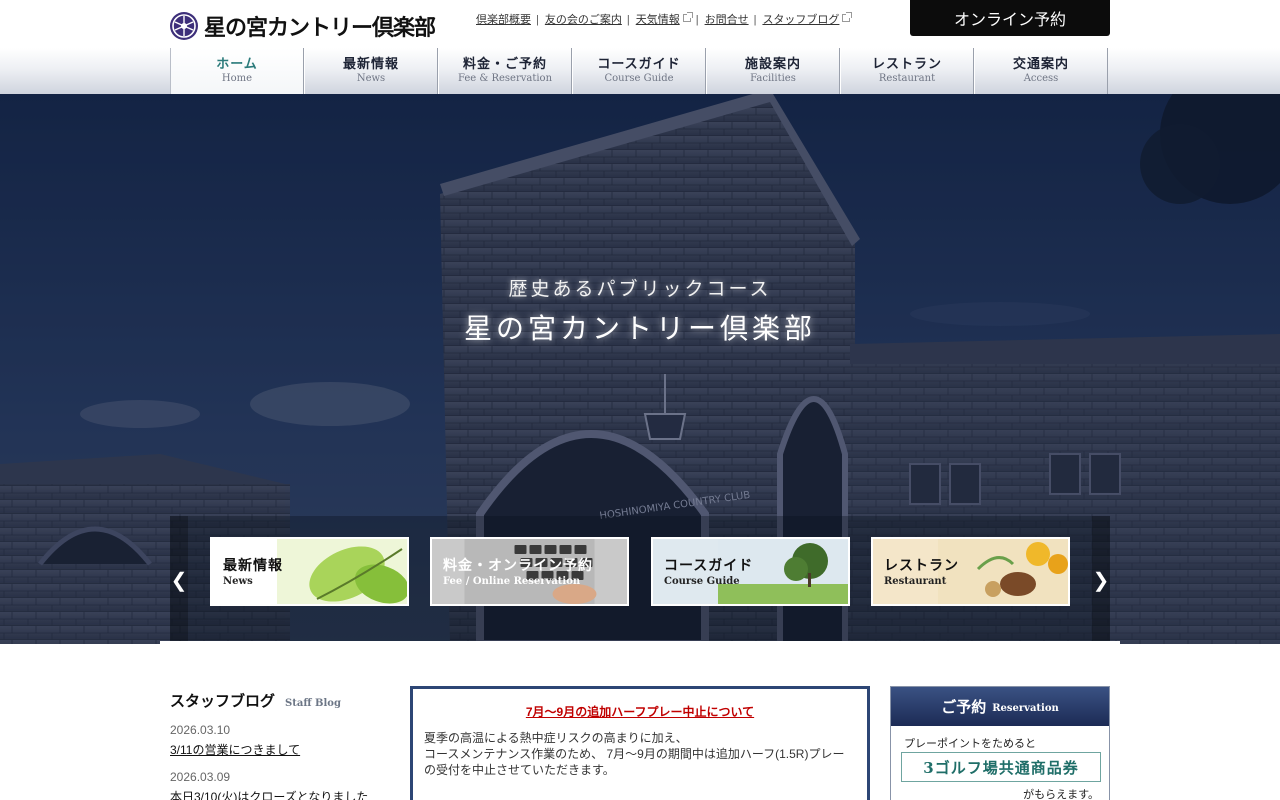 This screenshot has height=800, width=1280. Describe the element at coordinates (184, 26) in the screenshot. I see `logo-emblem-icon` at that location.